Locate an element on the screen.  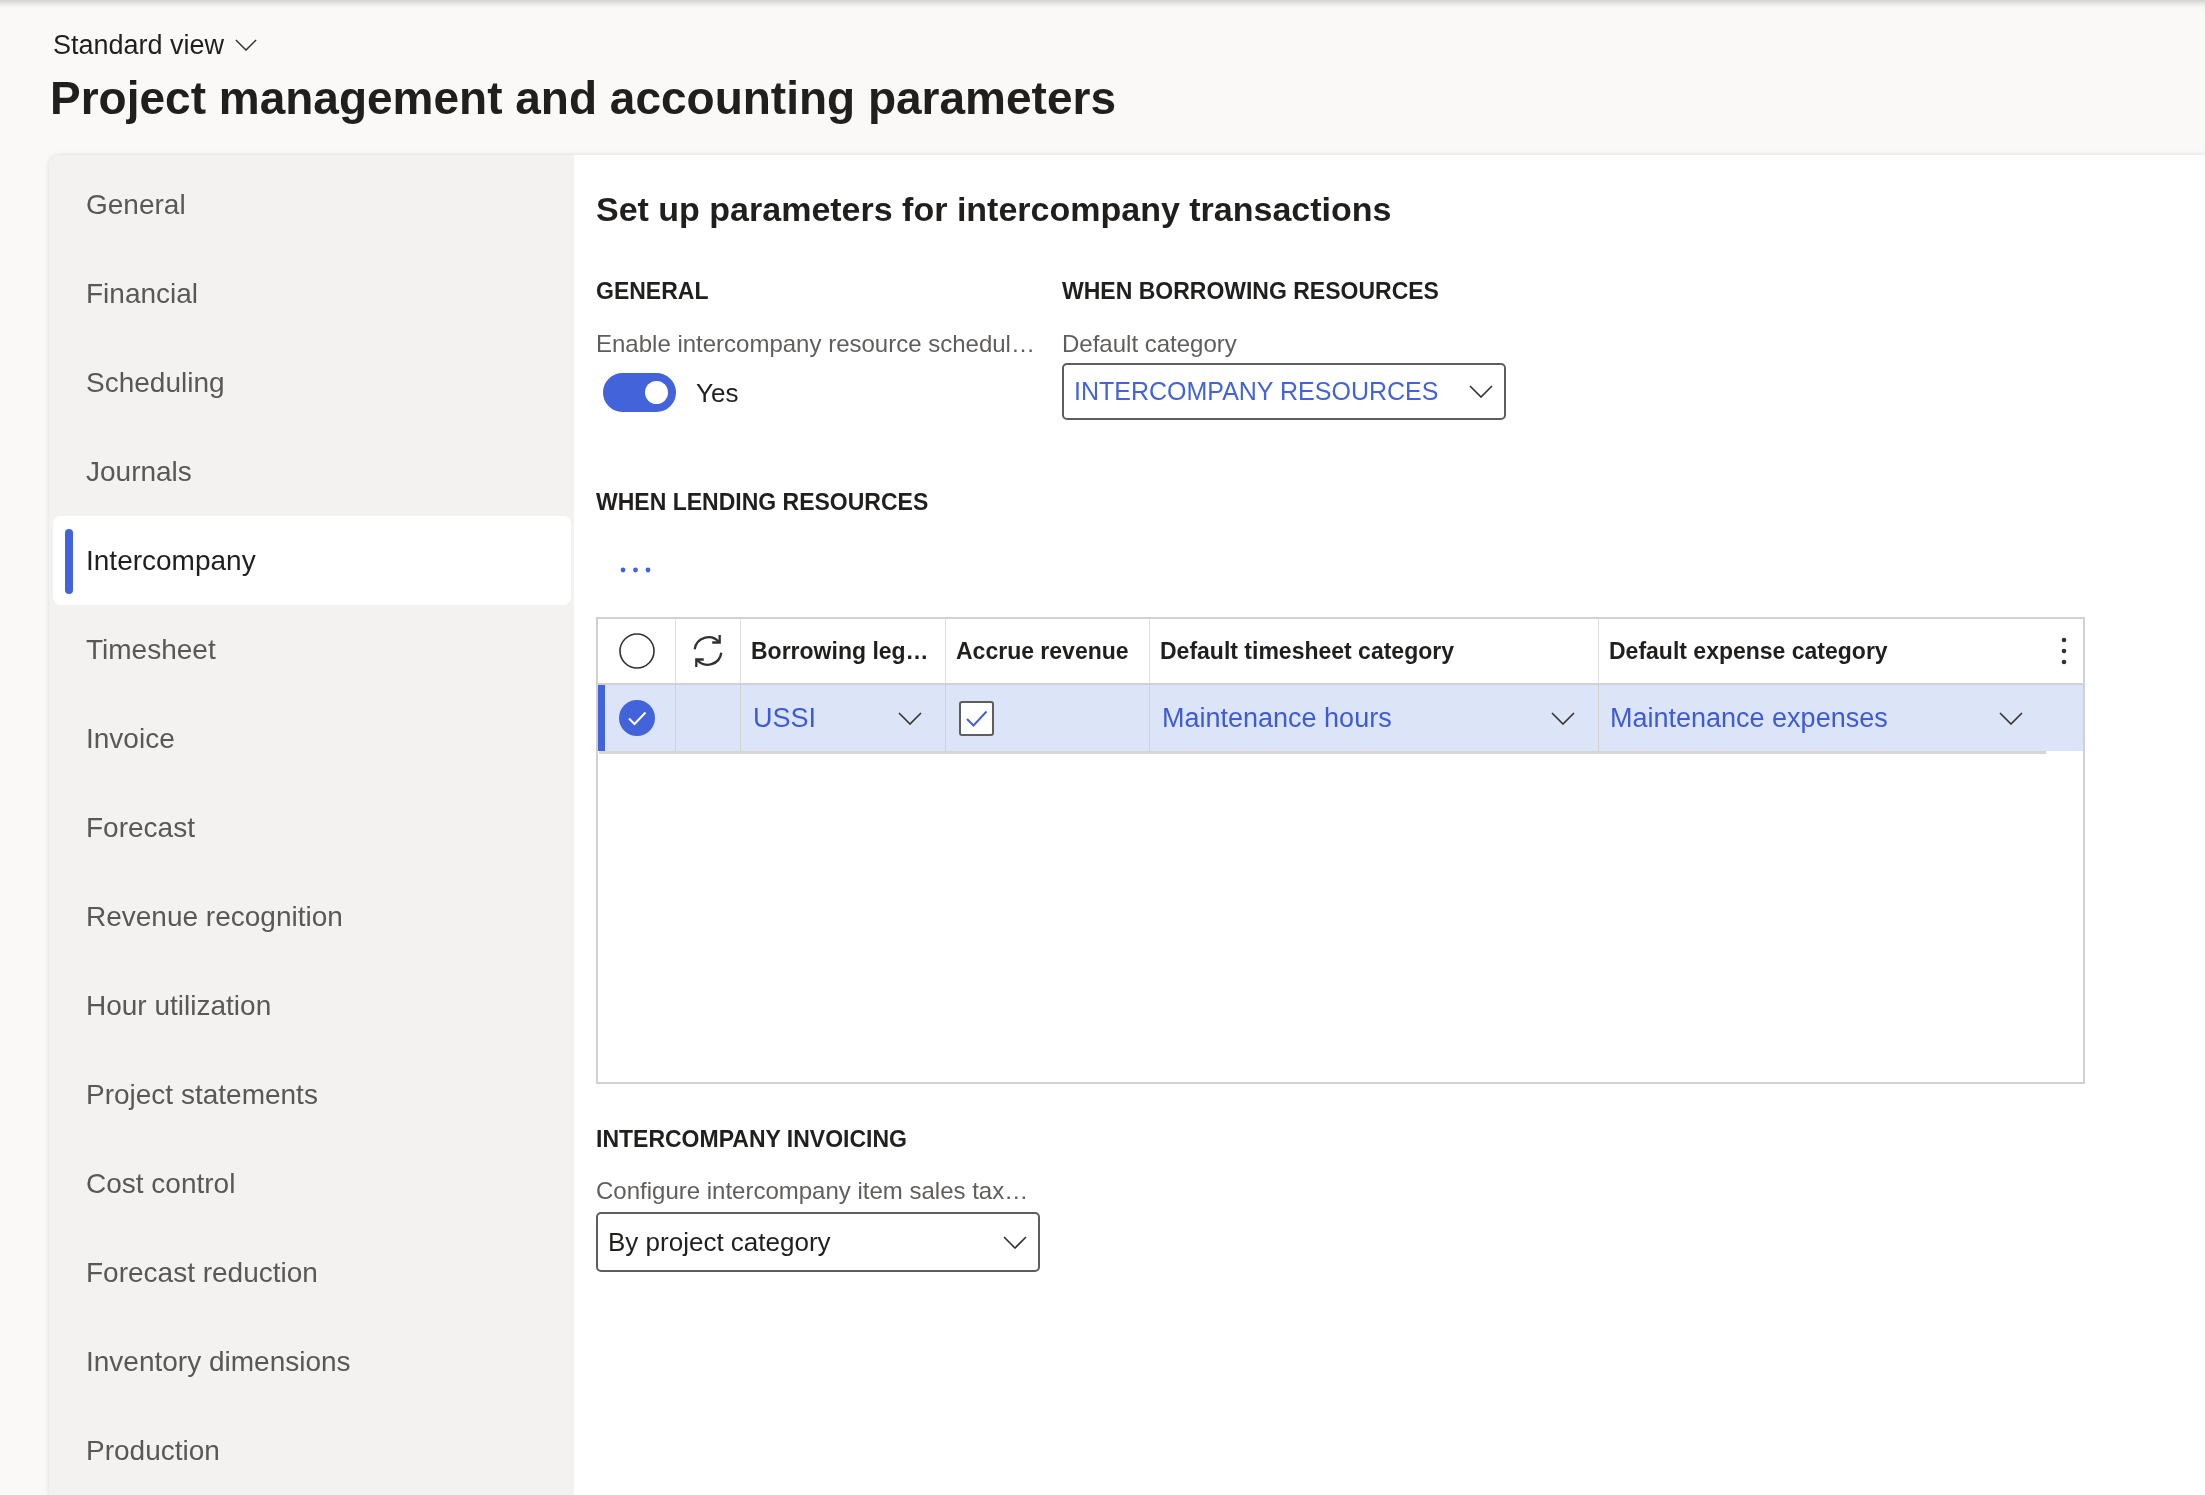
sidebar-item: Financial is located at coordinates (312, 293).